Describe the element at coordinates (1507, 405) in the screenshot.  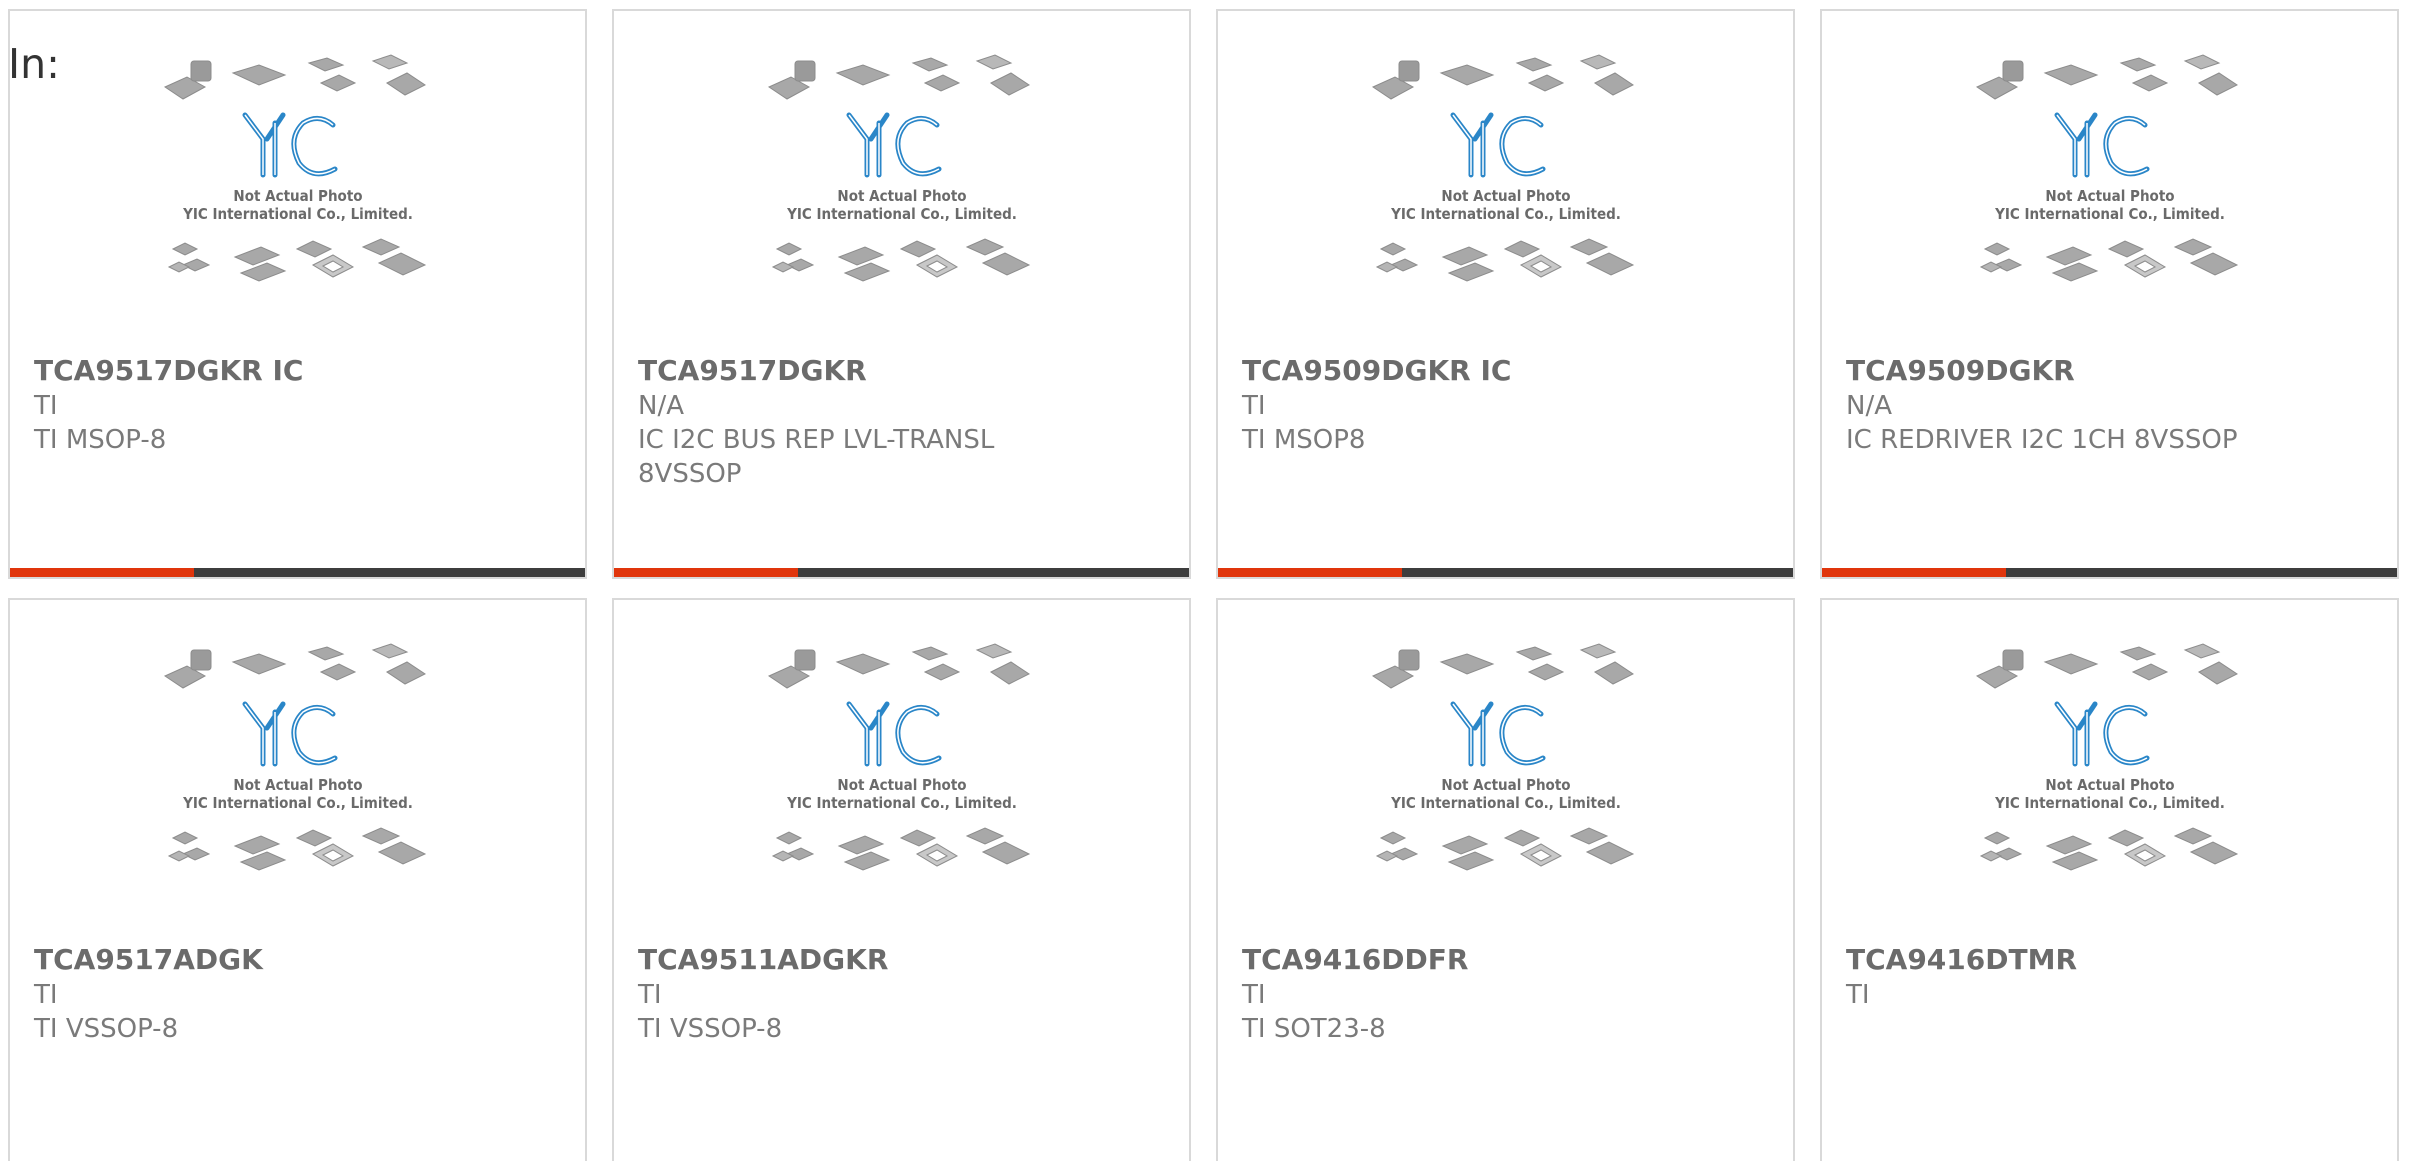
I see `product-info: TCA9509DGKR IC TI TI MSOP8` at that location.